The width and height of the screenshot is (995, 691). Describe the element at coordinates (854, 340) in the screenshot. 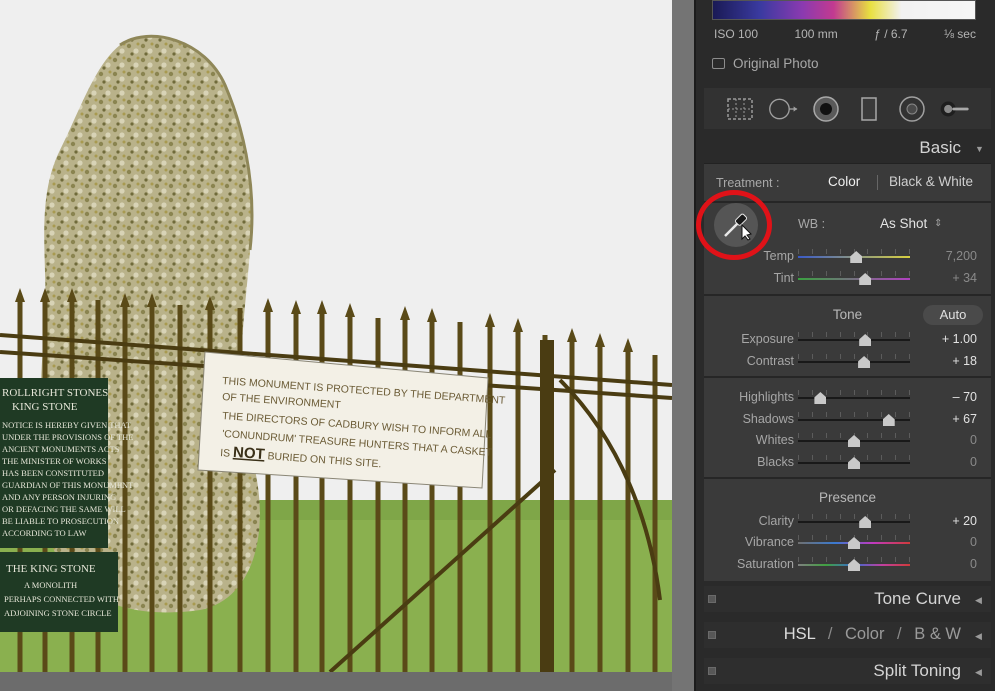

I see `exposure-track` at that location.